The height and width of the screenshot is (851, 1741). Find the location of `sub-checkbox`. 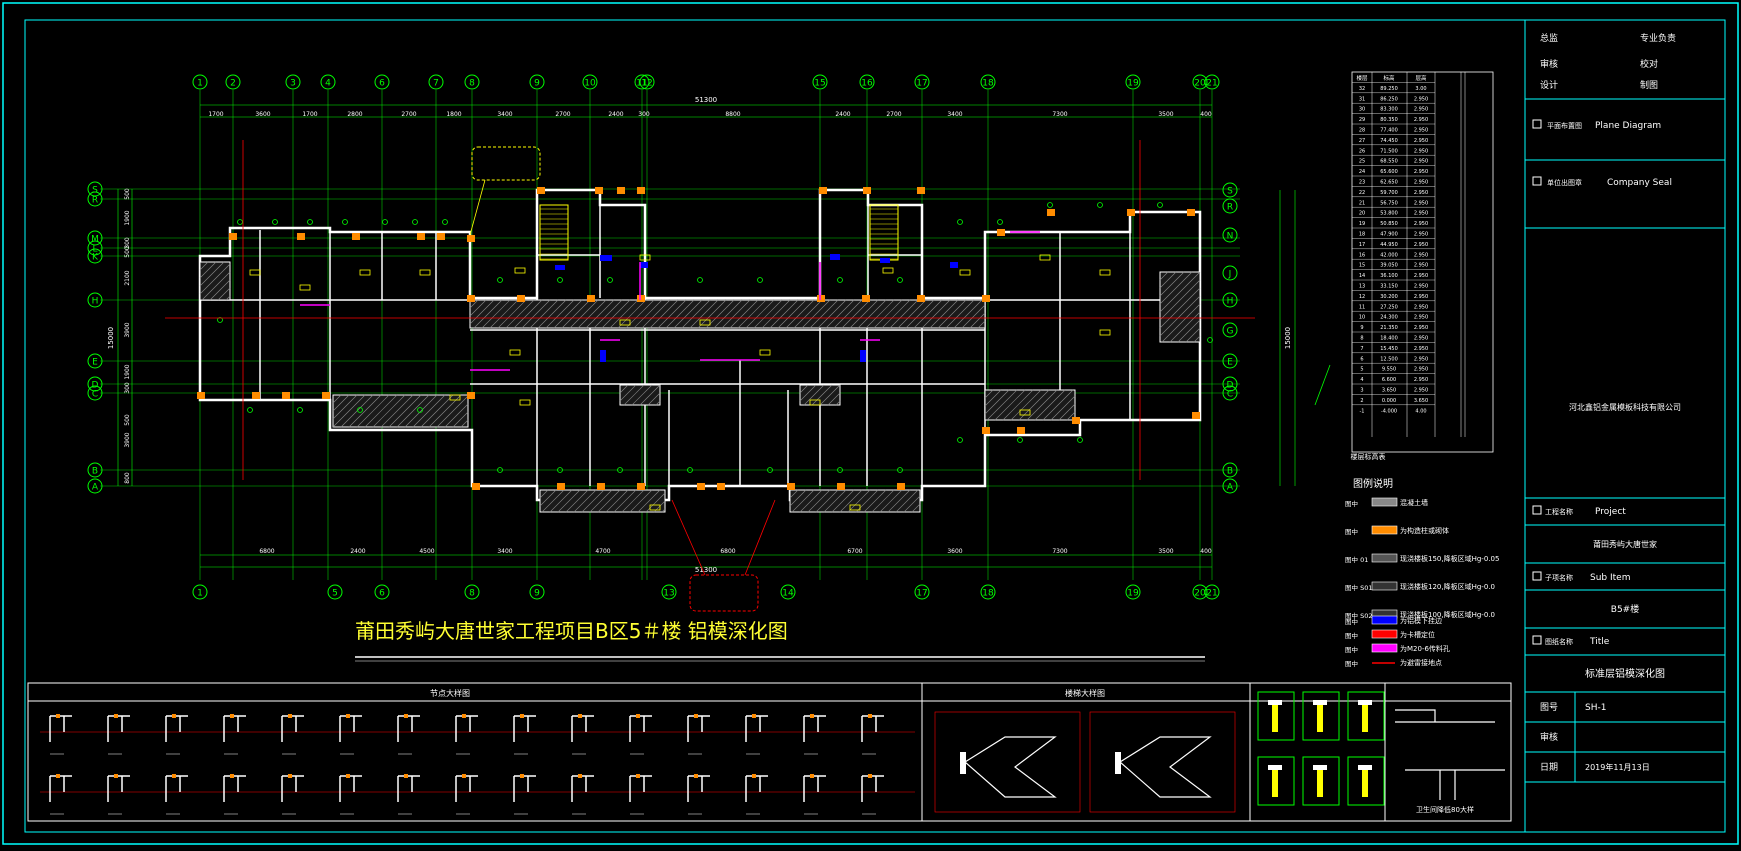

sub-checkbox is located at coordinates (1537, 576).